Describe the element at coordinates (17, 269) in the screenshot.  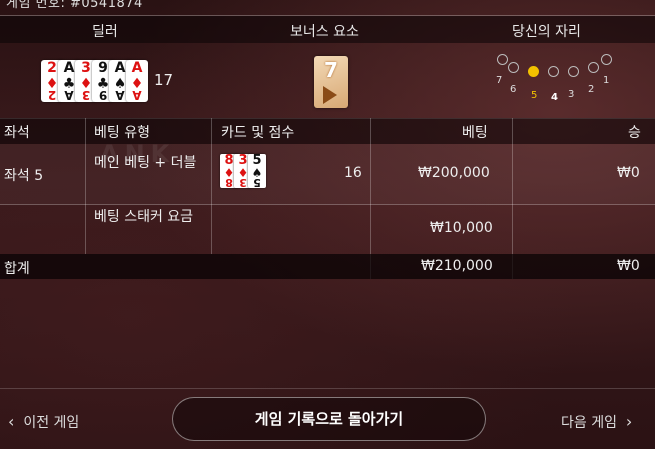
I see `total-label: 합계` at that location.